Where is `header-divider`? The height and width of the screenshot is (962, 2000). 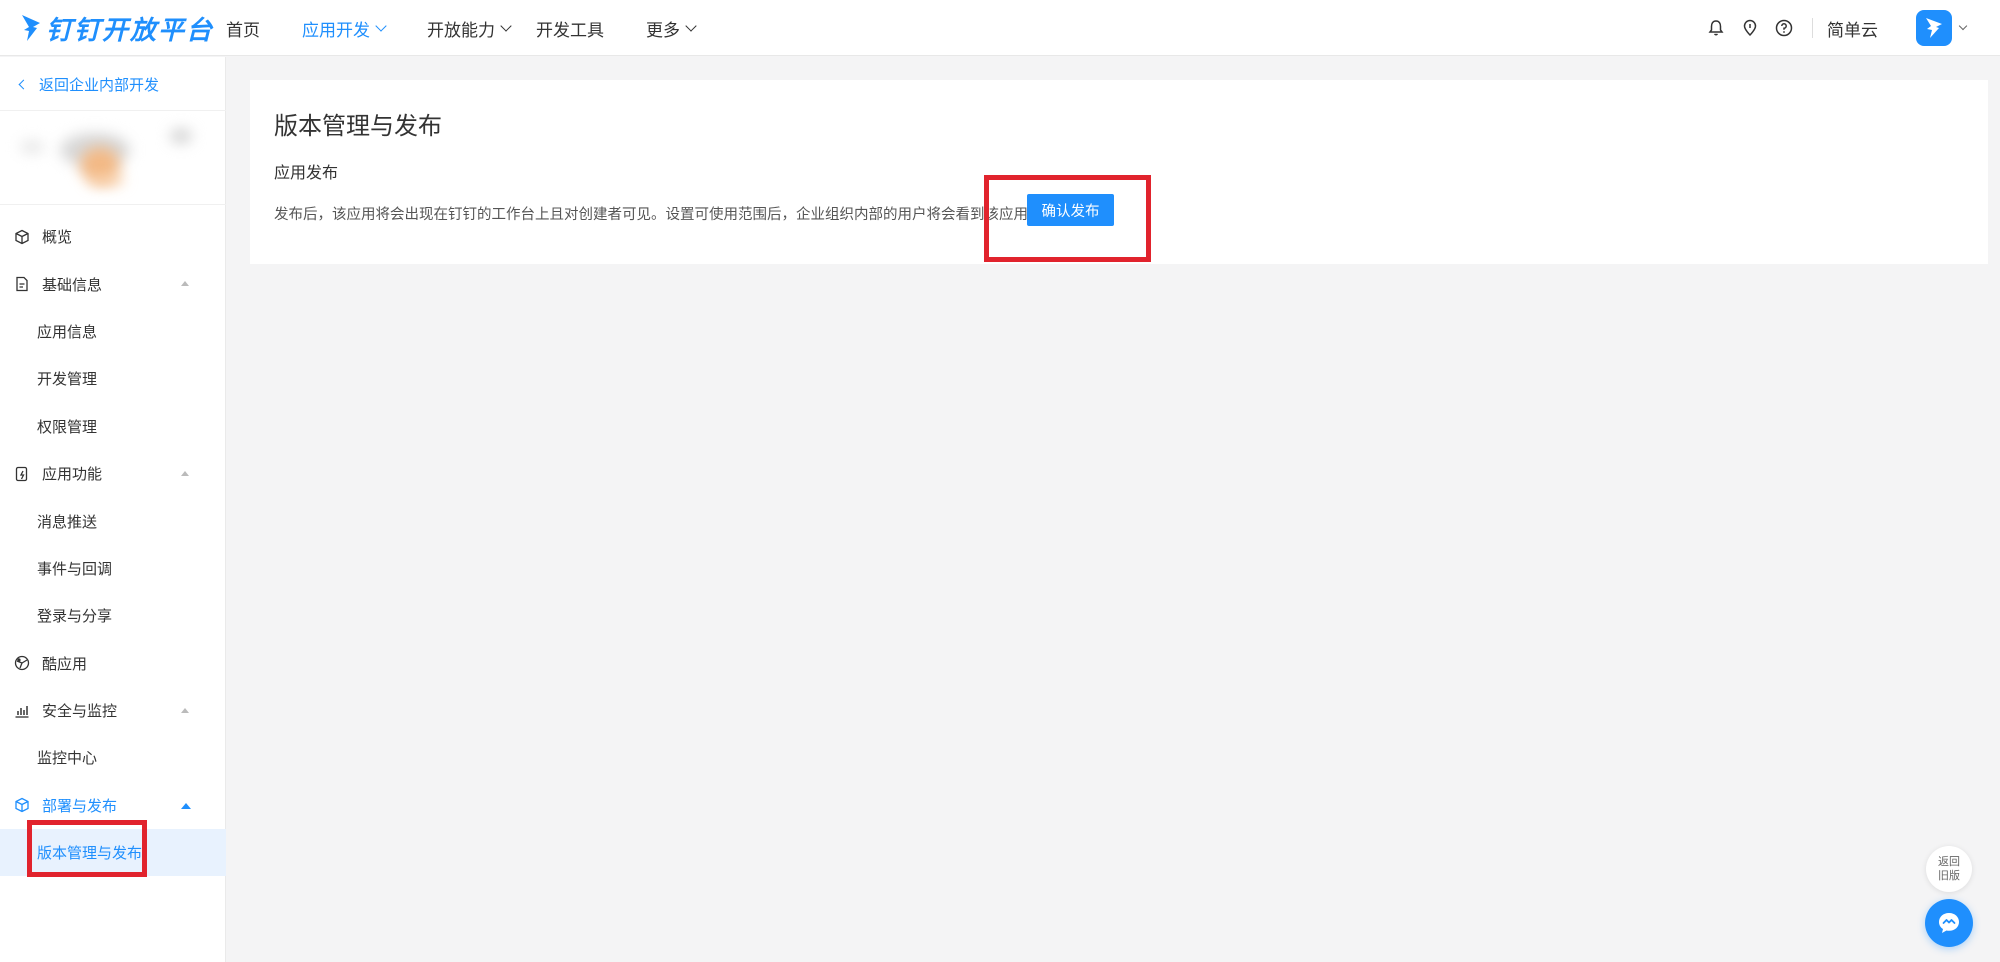
header-divider is located at coordinates (1812, 28).